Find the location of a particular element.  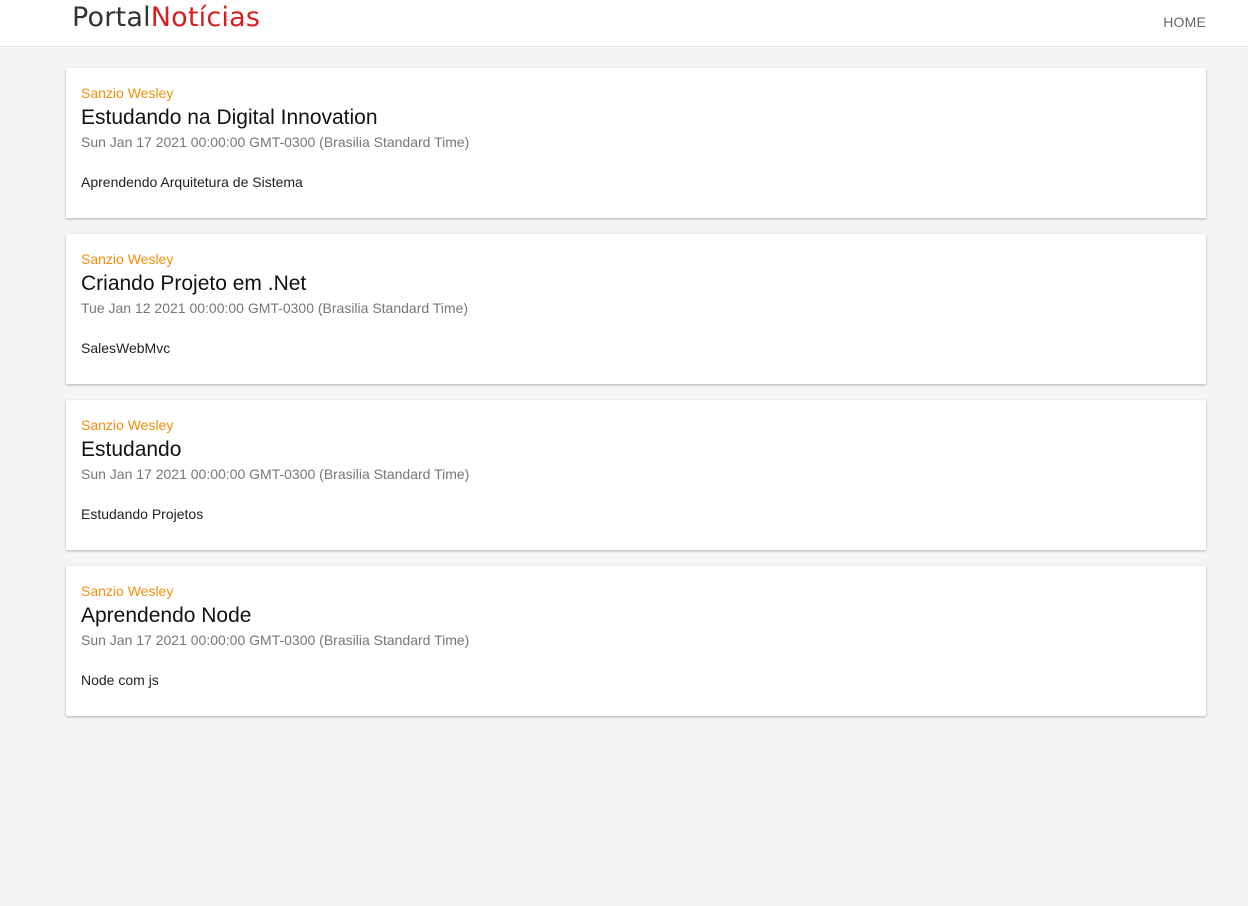

portal-logo: PortalNotícias is located at coordinates (166, 20).